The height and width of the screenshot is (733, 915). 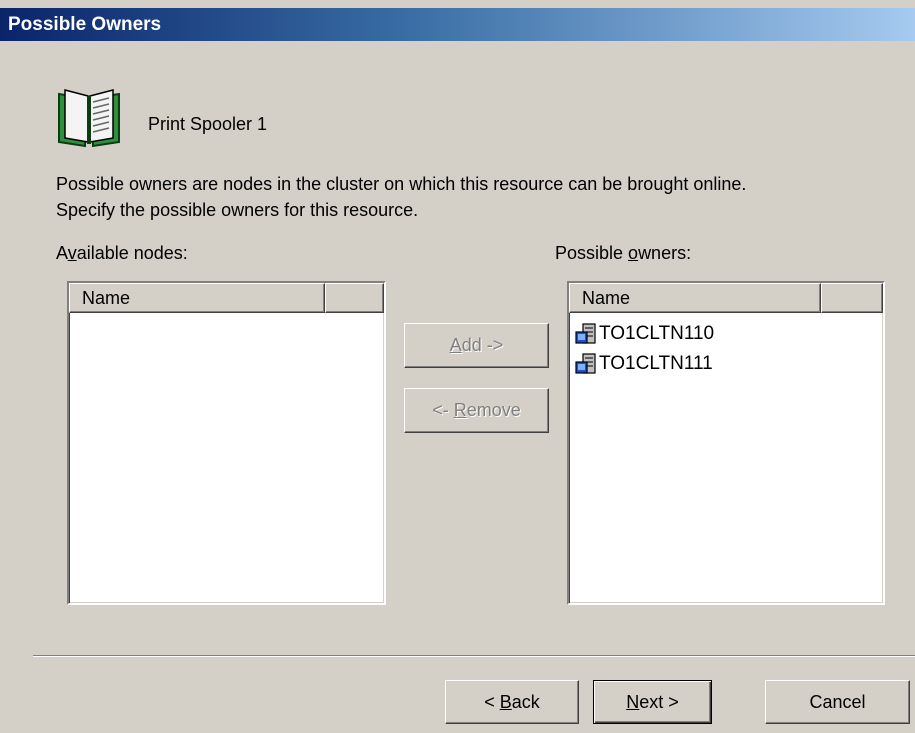 What do you see at coordinates (208, 124) in the screenshot?
I see `resource-name: Print Spooler 1` at bounding box center [208, 124].